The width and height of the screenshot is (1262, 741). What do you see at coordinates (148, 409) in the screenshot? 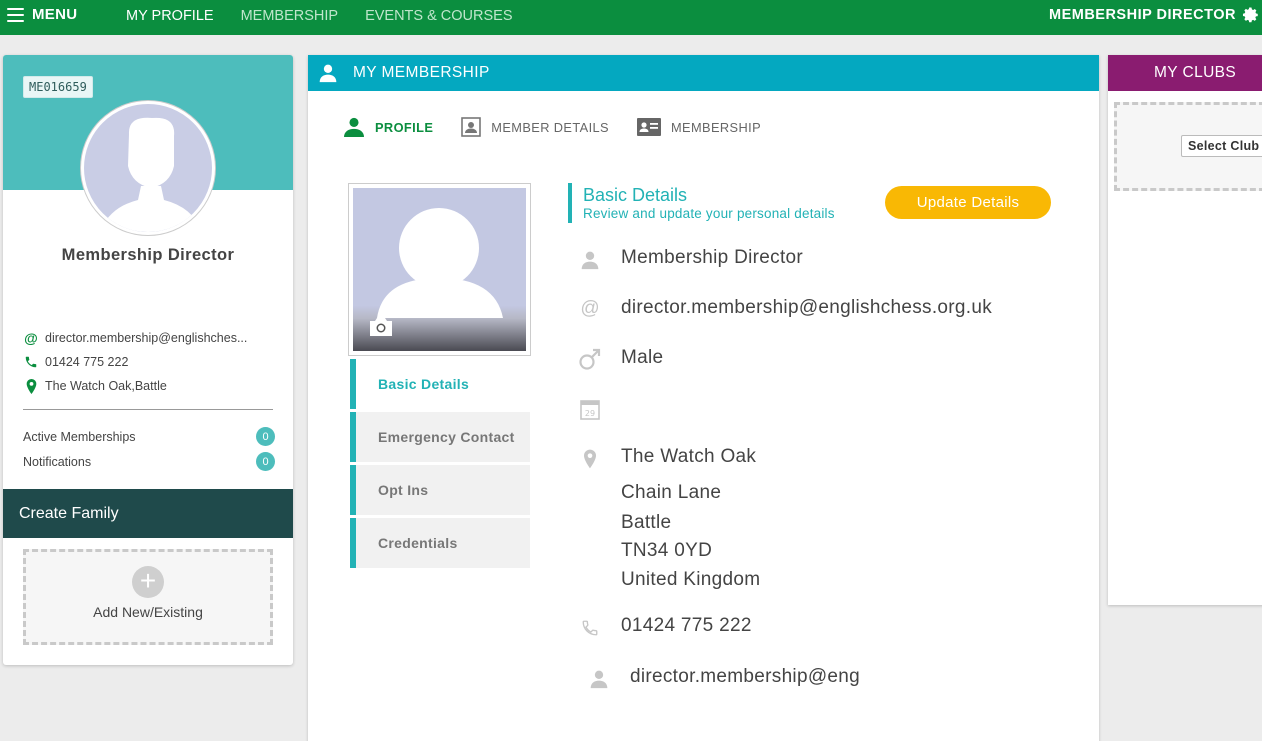
I see `divider` at bounding box center [148, 409].